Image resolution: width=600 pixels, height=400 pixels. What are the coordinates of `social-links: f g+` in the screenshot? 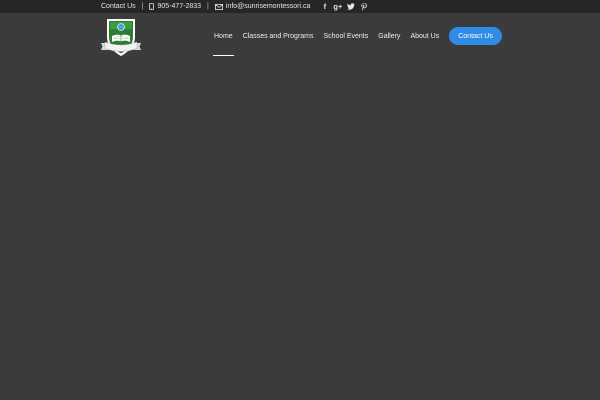 It's located at (344, 6).